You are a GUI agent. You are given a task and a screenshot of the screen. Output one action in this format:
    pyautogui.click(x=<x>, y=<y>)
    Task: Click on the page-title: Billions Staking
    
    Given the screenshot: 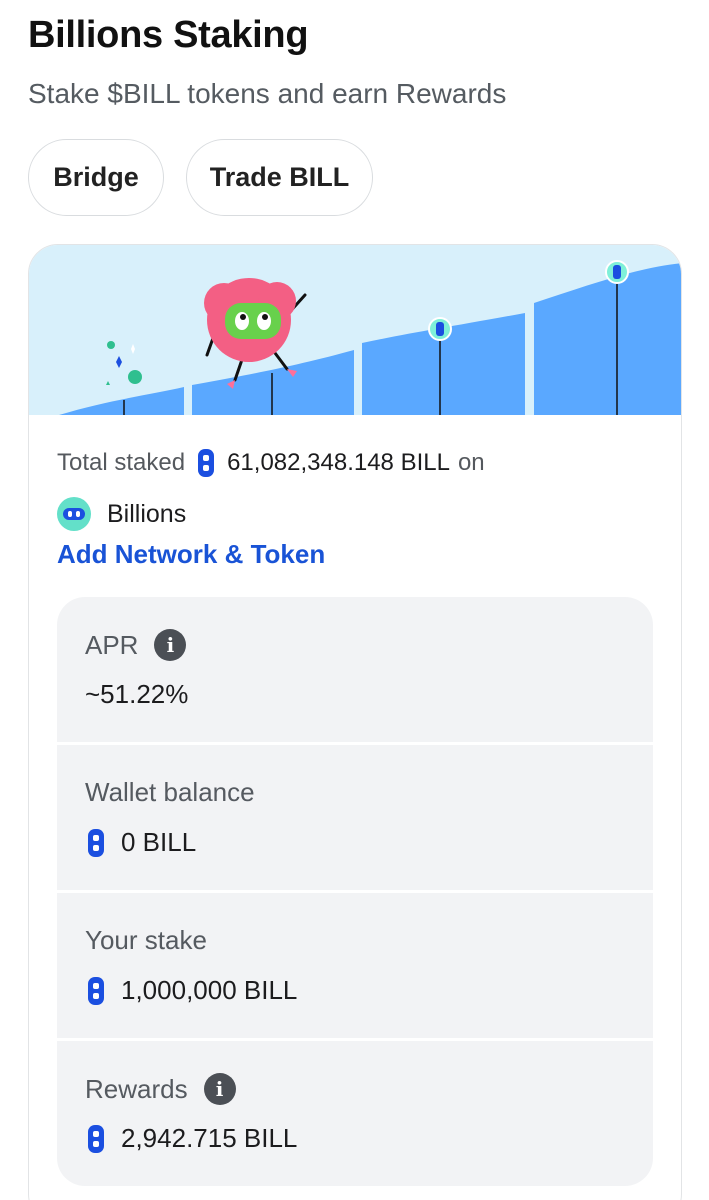 What is the action you would take?
    pyautogui.click(x=168, y=35)
    